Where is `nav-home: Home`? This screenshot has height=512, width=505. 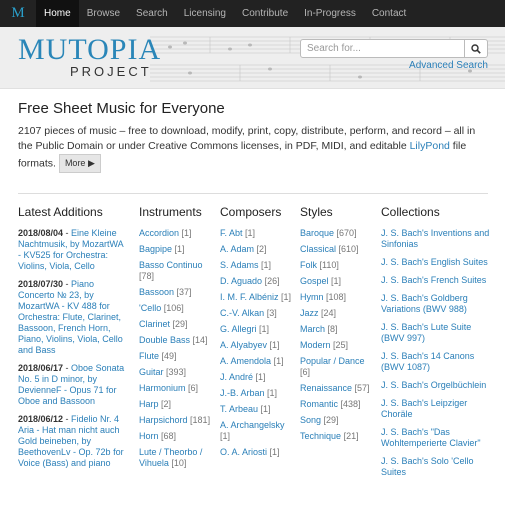 nav-home: Home is located at coordinates (57, 13).